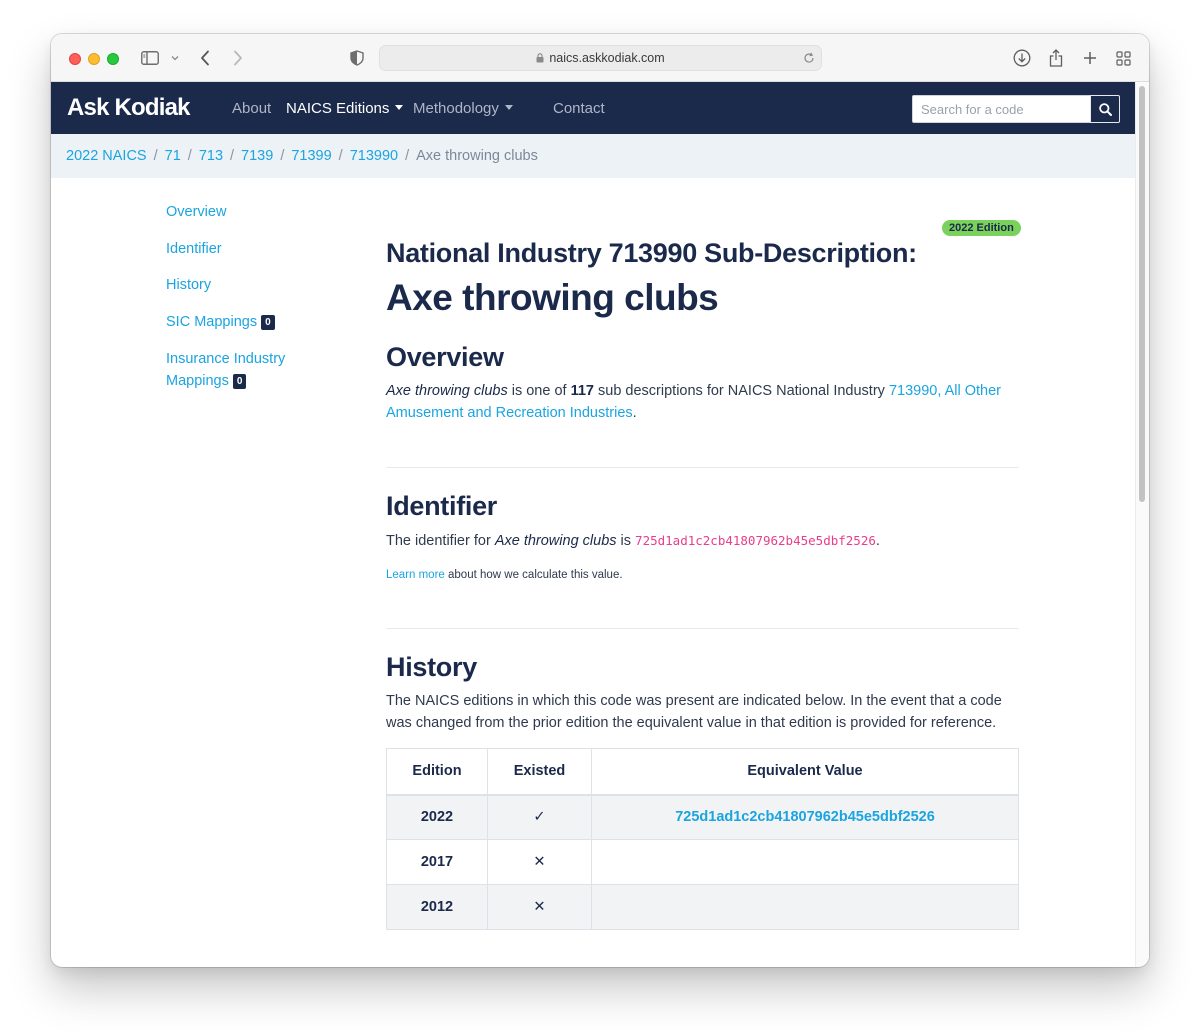 This screenshot has width=1200, height=1035. I want to click on edition-cell: 2017, so click(437, 862).